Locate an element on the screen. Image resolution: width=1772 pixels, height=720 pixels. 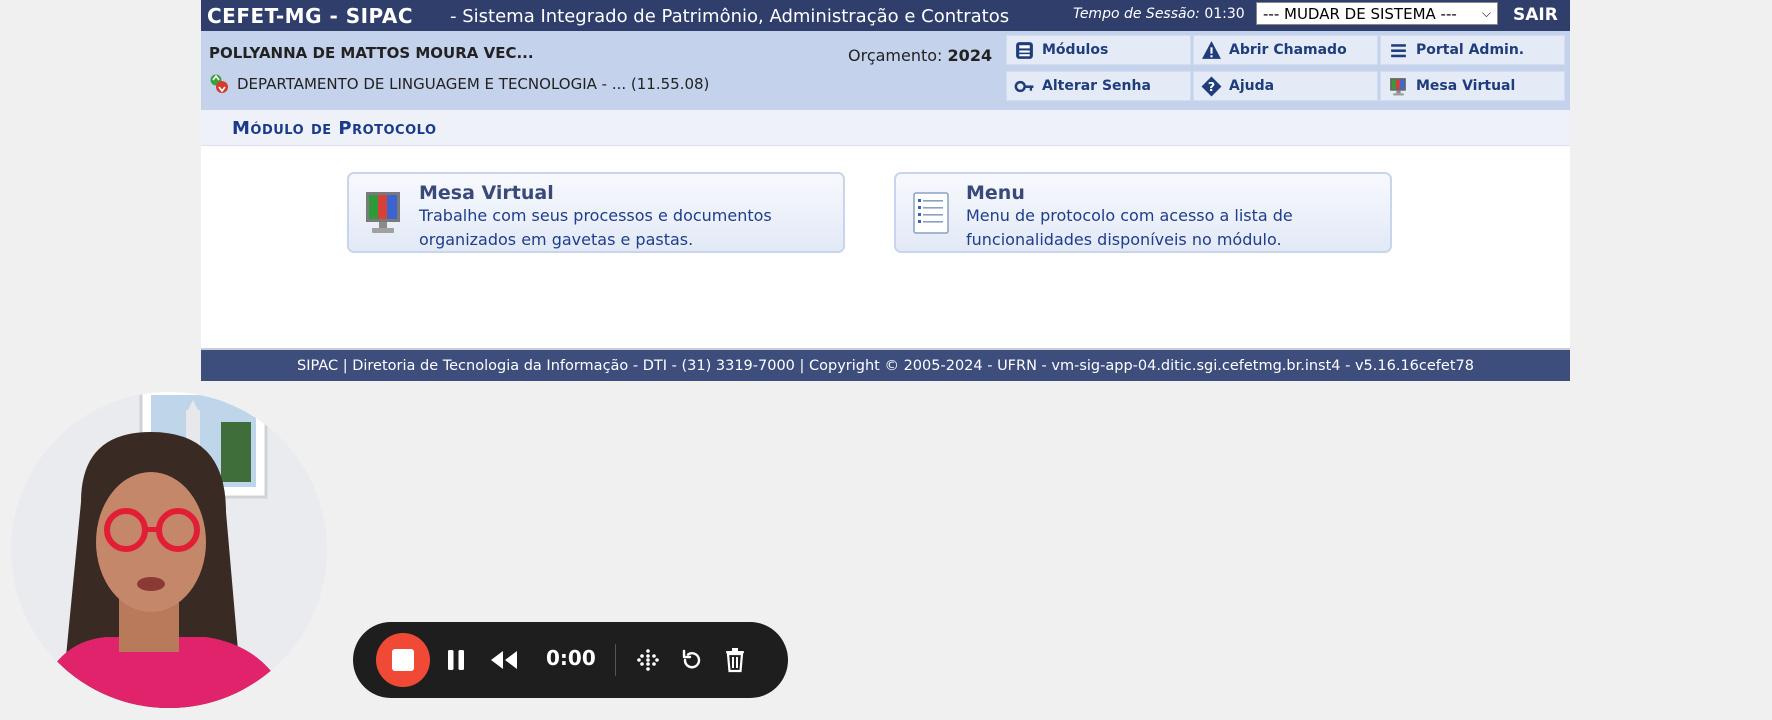
help-link: ? Ajuda is located at coordinates (1285, 86).